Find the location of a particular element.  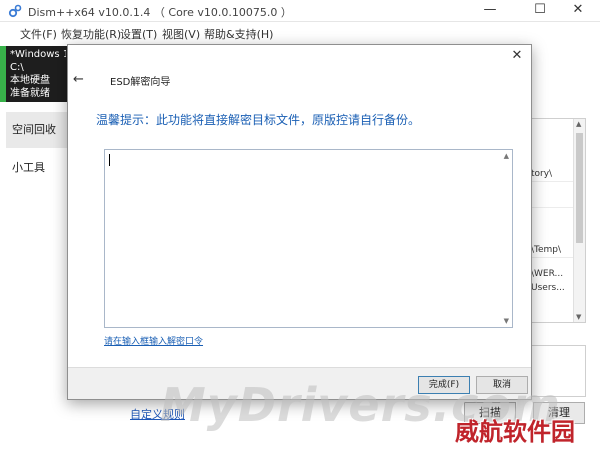

sidebar: *Windows 10 C:\ 本地硬盘 准备就绪 空间回收 小工具 is located at coordinates (35, 247).